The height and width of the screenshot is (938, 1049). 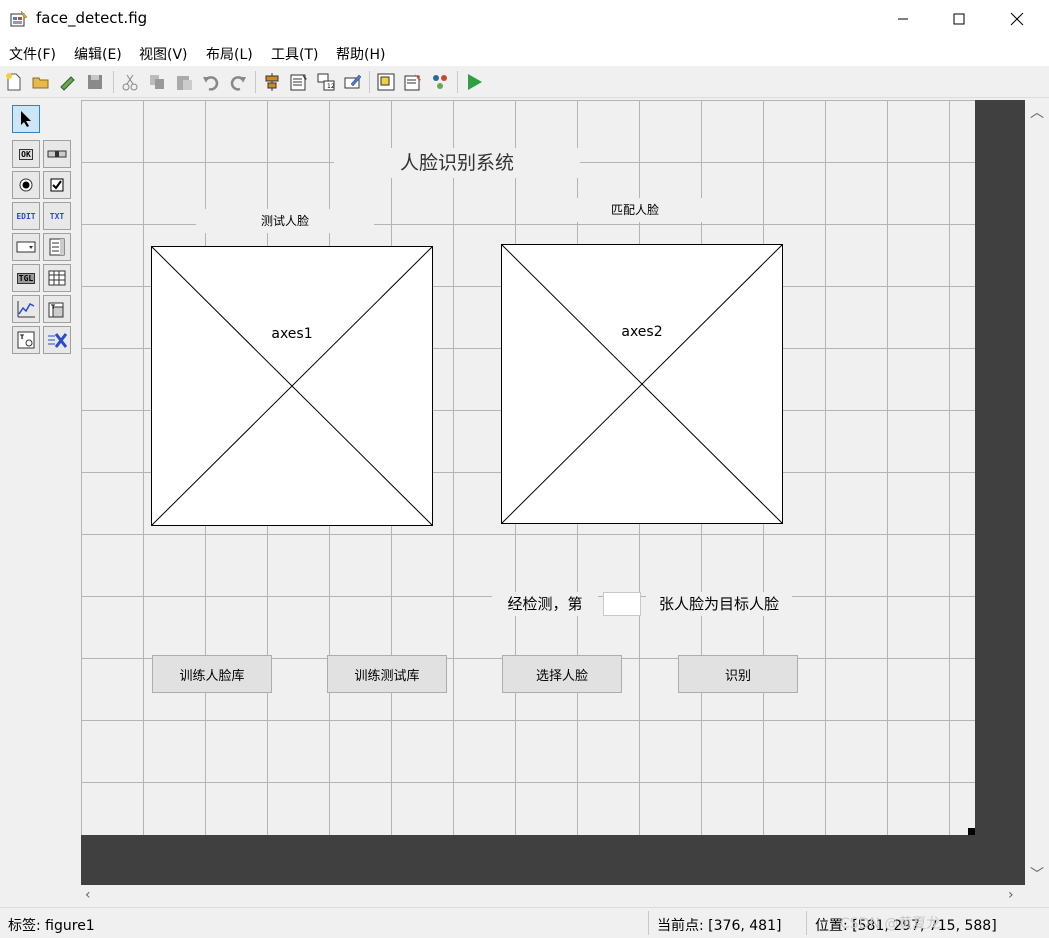 I want to click on static-text-tool: TXT, so click(x=57, y=216).